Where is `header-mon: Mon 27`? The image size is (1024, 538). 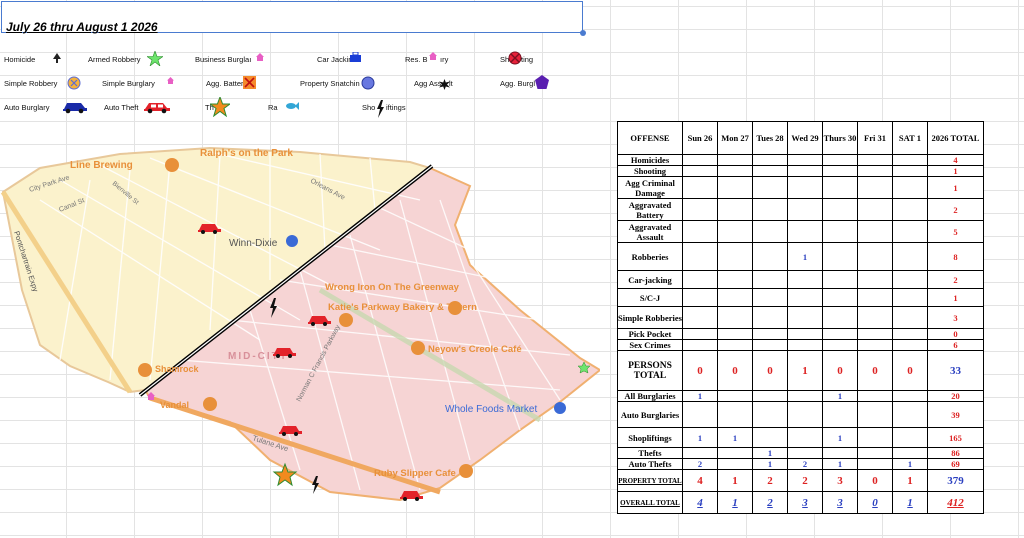
header-mon: Mon 27 is located at coordinates (735, 138).